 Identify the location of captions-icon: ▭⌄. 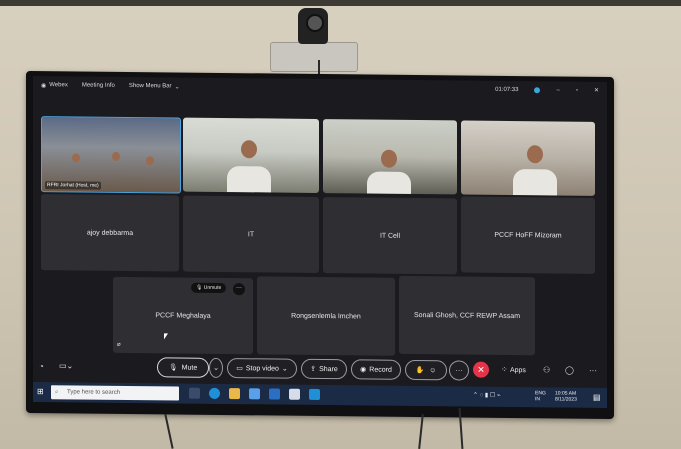
(66, 365).